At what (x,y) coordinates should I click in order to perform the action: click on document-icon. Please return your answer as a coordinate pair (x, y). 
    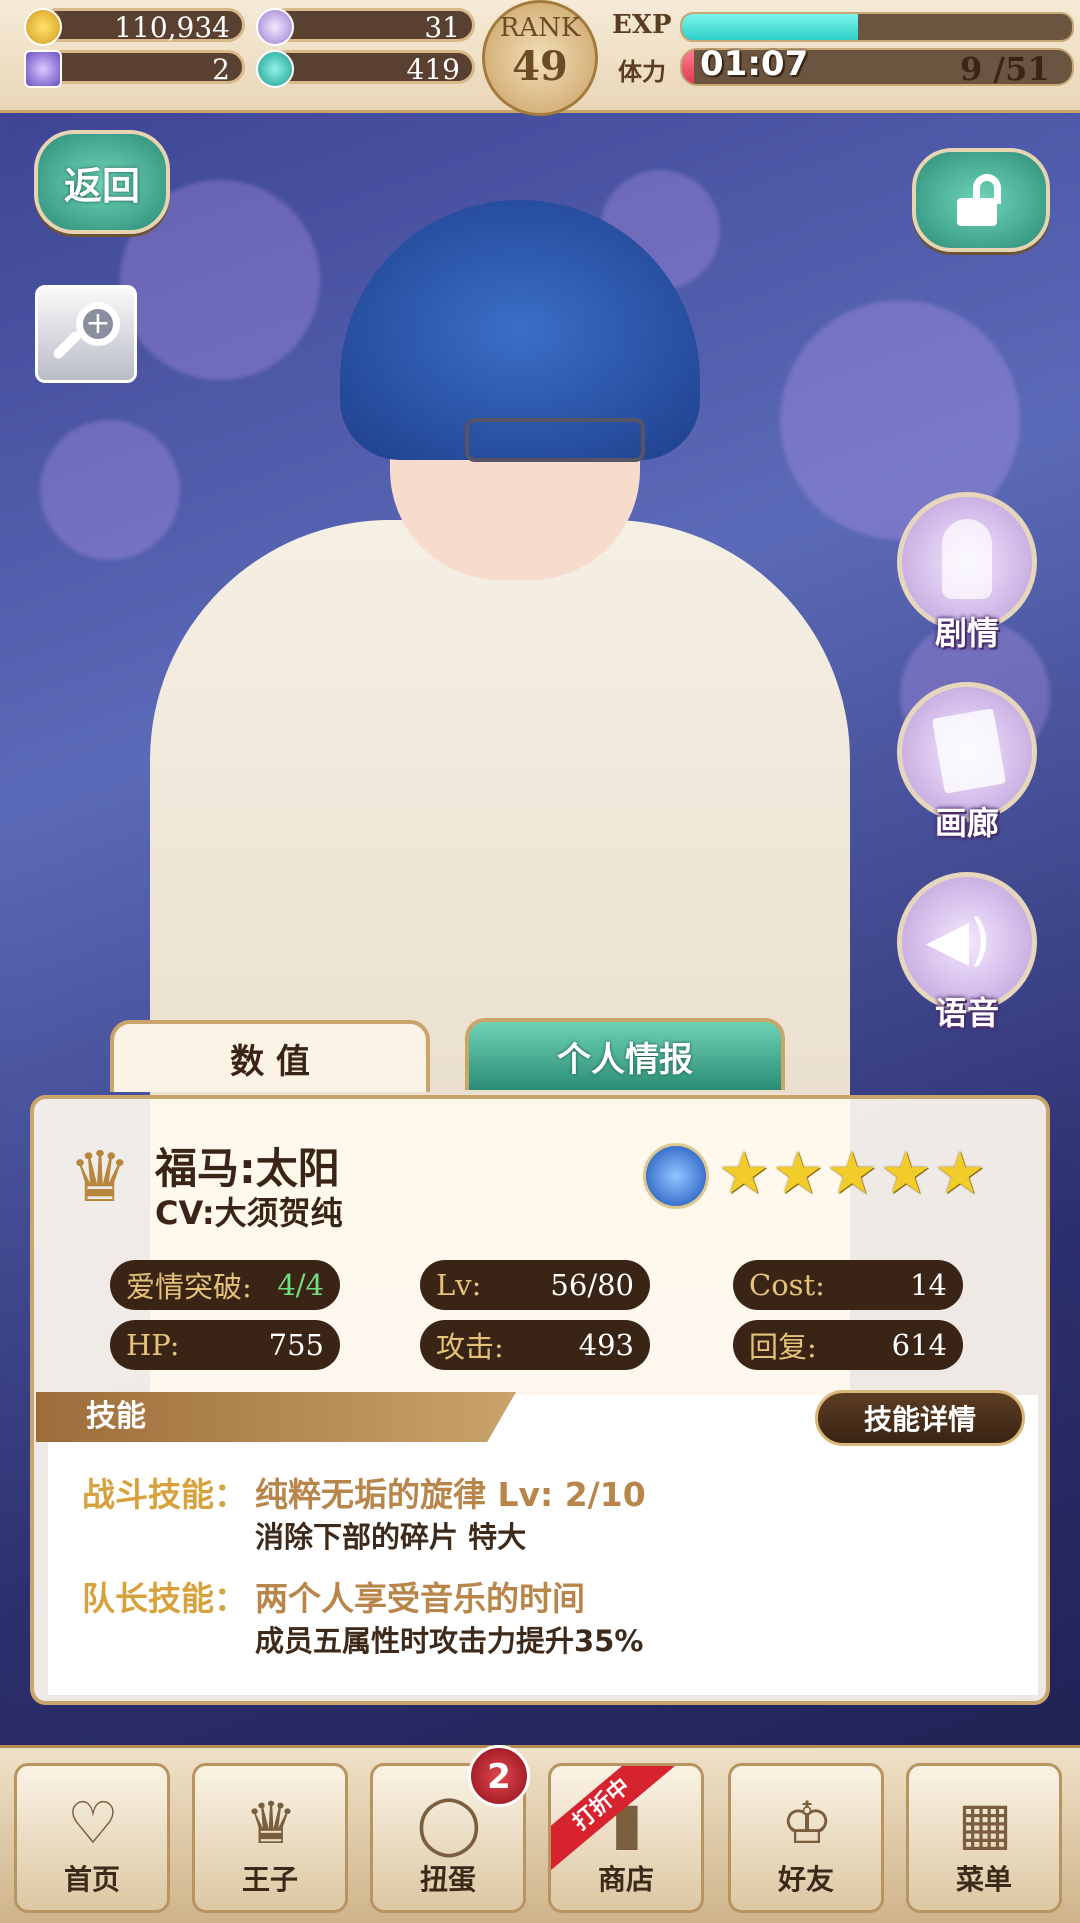
    Looking at the image, I should click on (969, 751).